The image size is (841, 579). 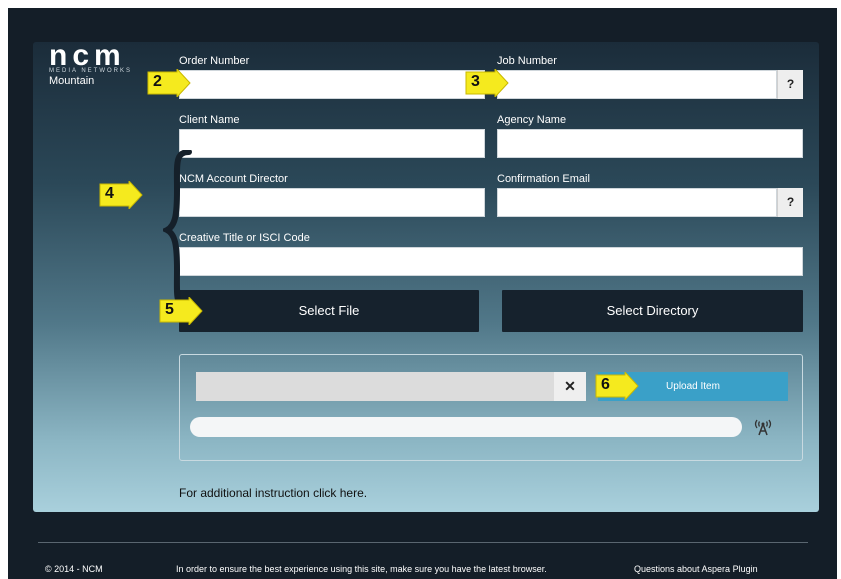 I want to click on instruction-link: For additional instruction click here., so click(x=273, y=493).